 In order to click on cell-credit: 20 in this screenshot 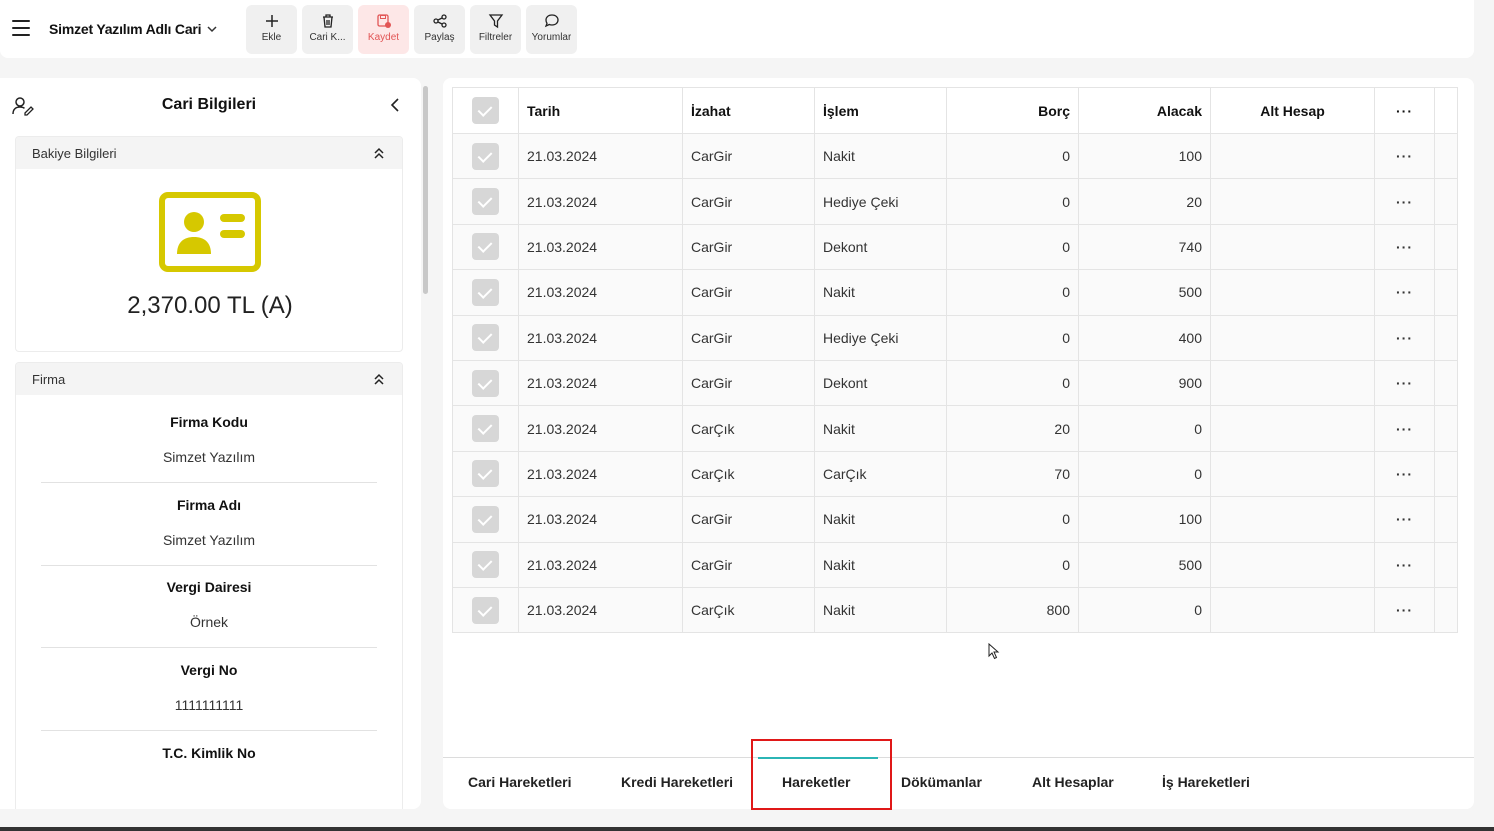, I will do `click(1144, 201)`.